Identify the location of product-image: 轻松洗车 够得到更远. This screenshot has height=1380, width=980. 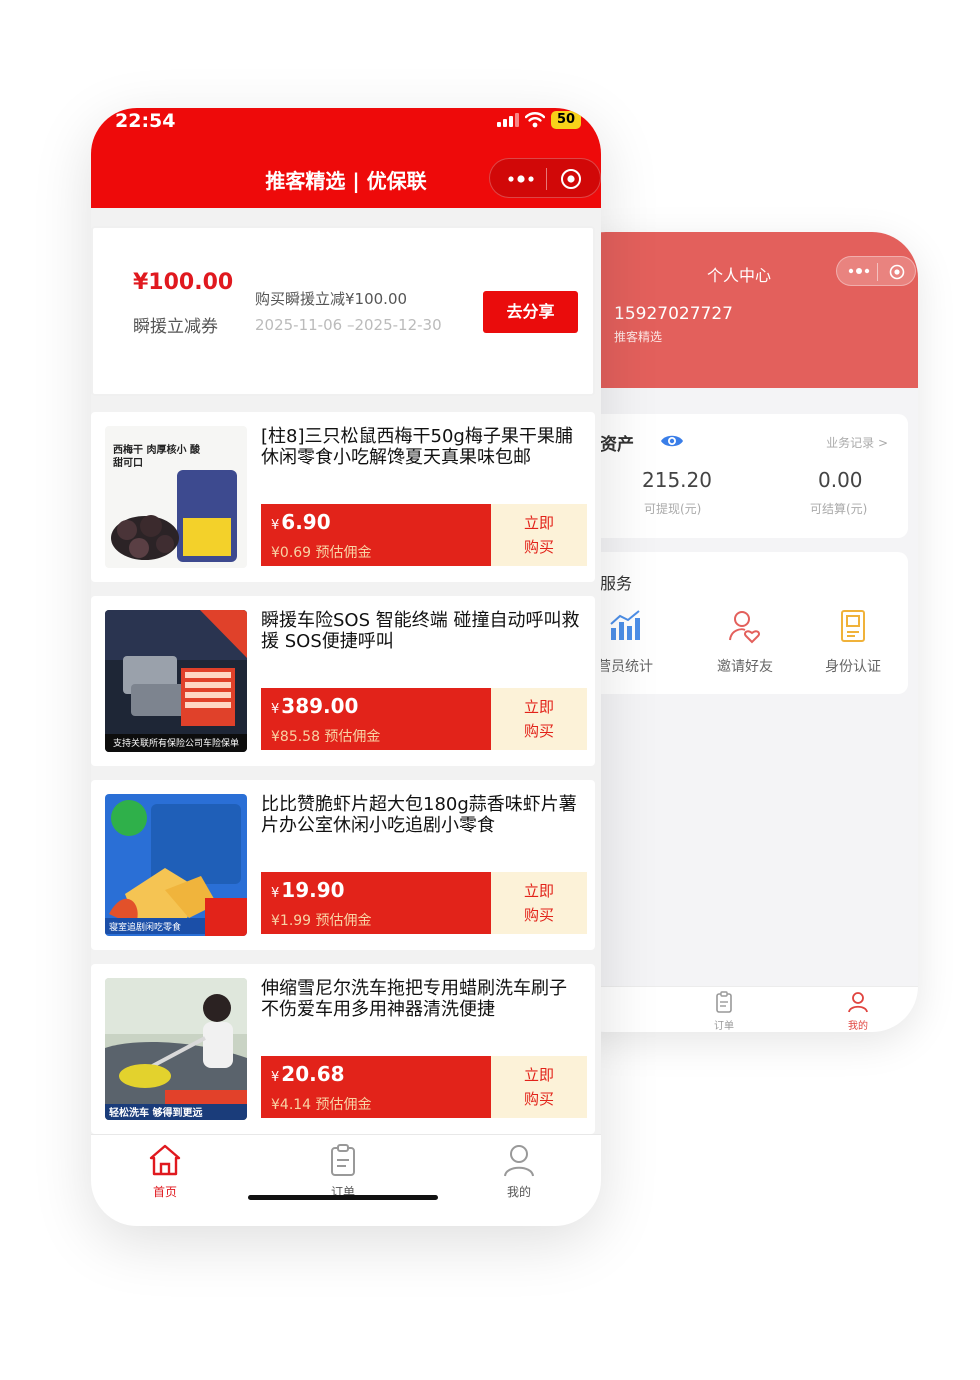
(176, 1049).